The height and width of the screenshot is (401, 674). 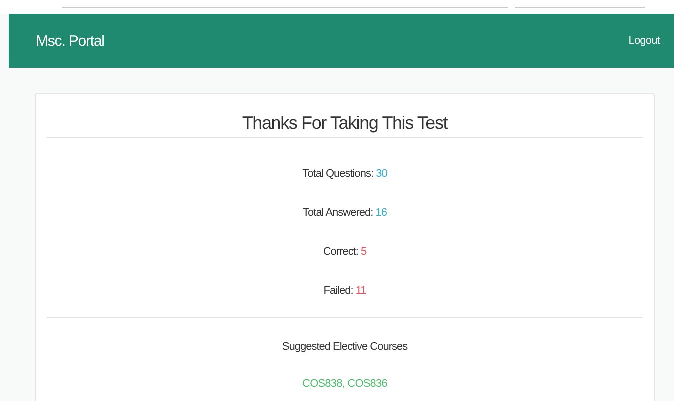 What do you see at coordinates (644, 41) in the screenshot?
I see `logout-link: Logout` at bounding box center [644, 41].